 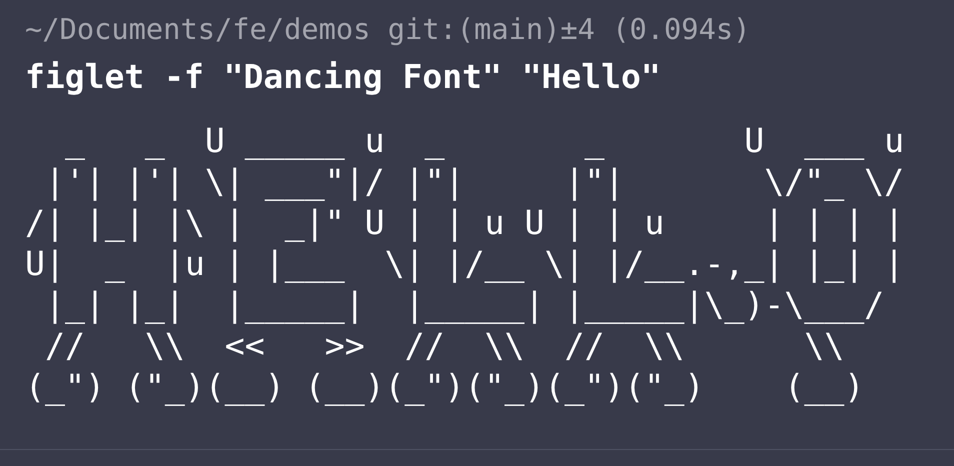 What do you see at coordinates (343, 77) in the screenshot?
I see `command-line: figlet -f "Dancing Font" "Hello"` at bounding box center [343, 77].